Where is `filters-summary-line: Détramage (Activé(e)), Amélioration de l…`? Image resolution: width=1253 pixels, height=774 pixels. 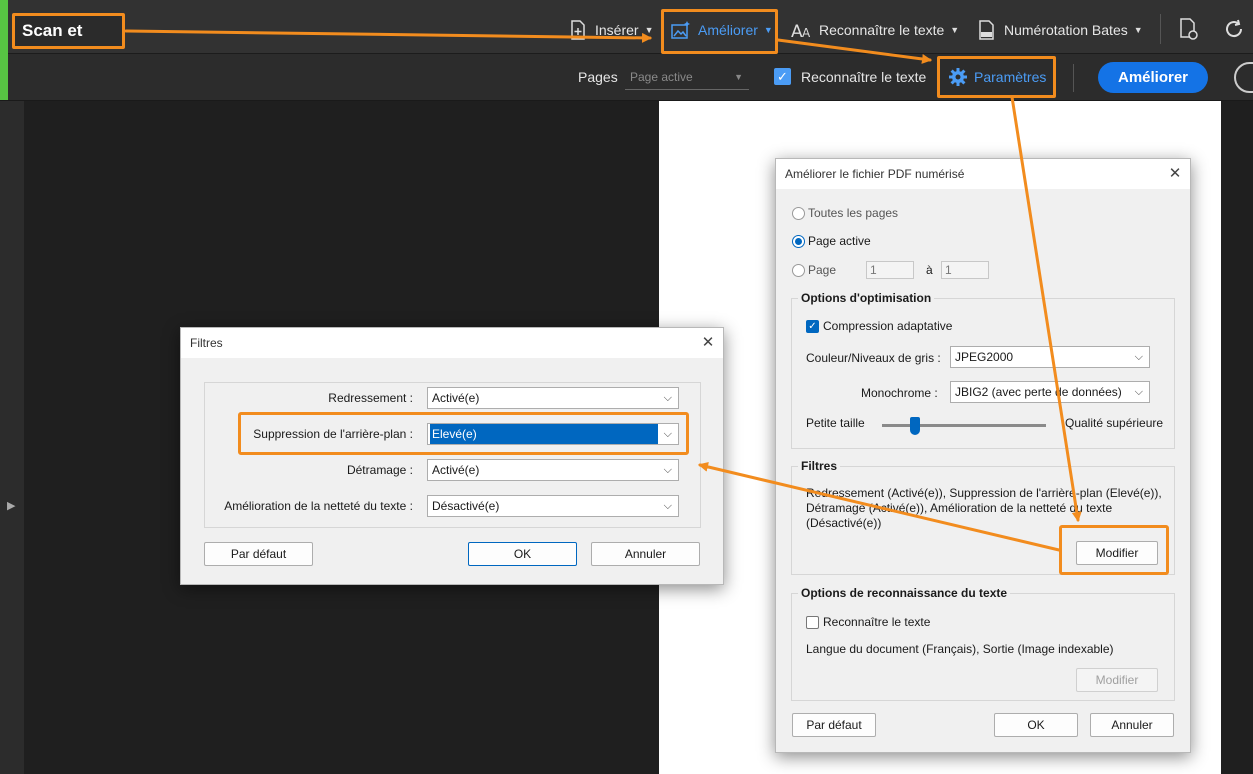
filters-summary-line: Détramage (Activé(e)), Amélioration de l… is located at coordinates (959, 508).